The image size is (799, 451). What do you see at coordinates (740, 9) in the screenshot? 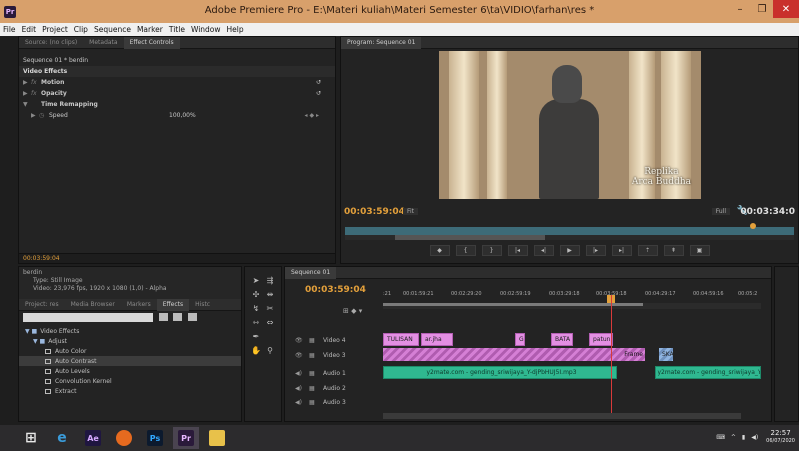
I see `minimize-button: –` at bounding box center [740, 9].